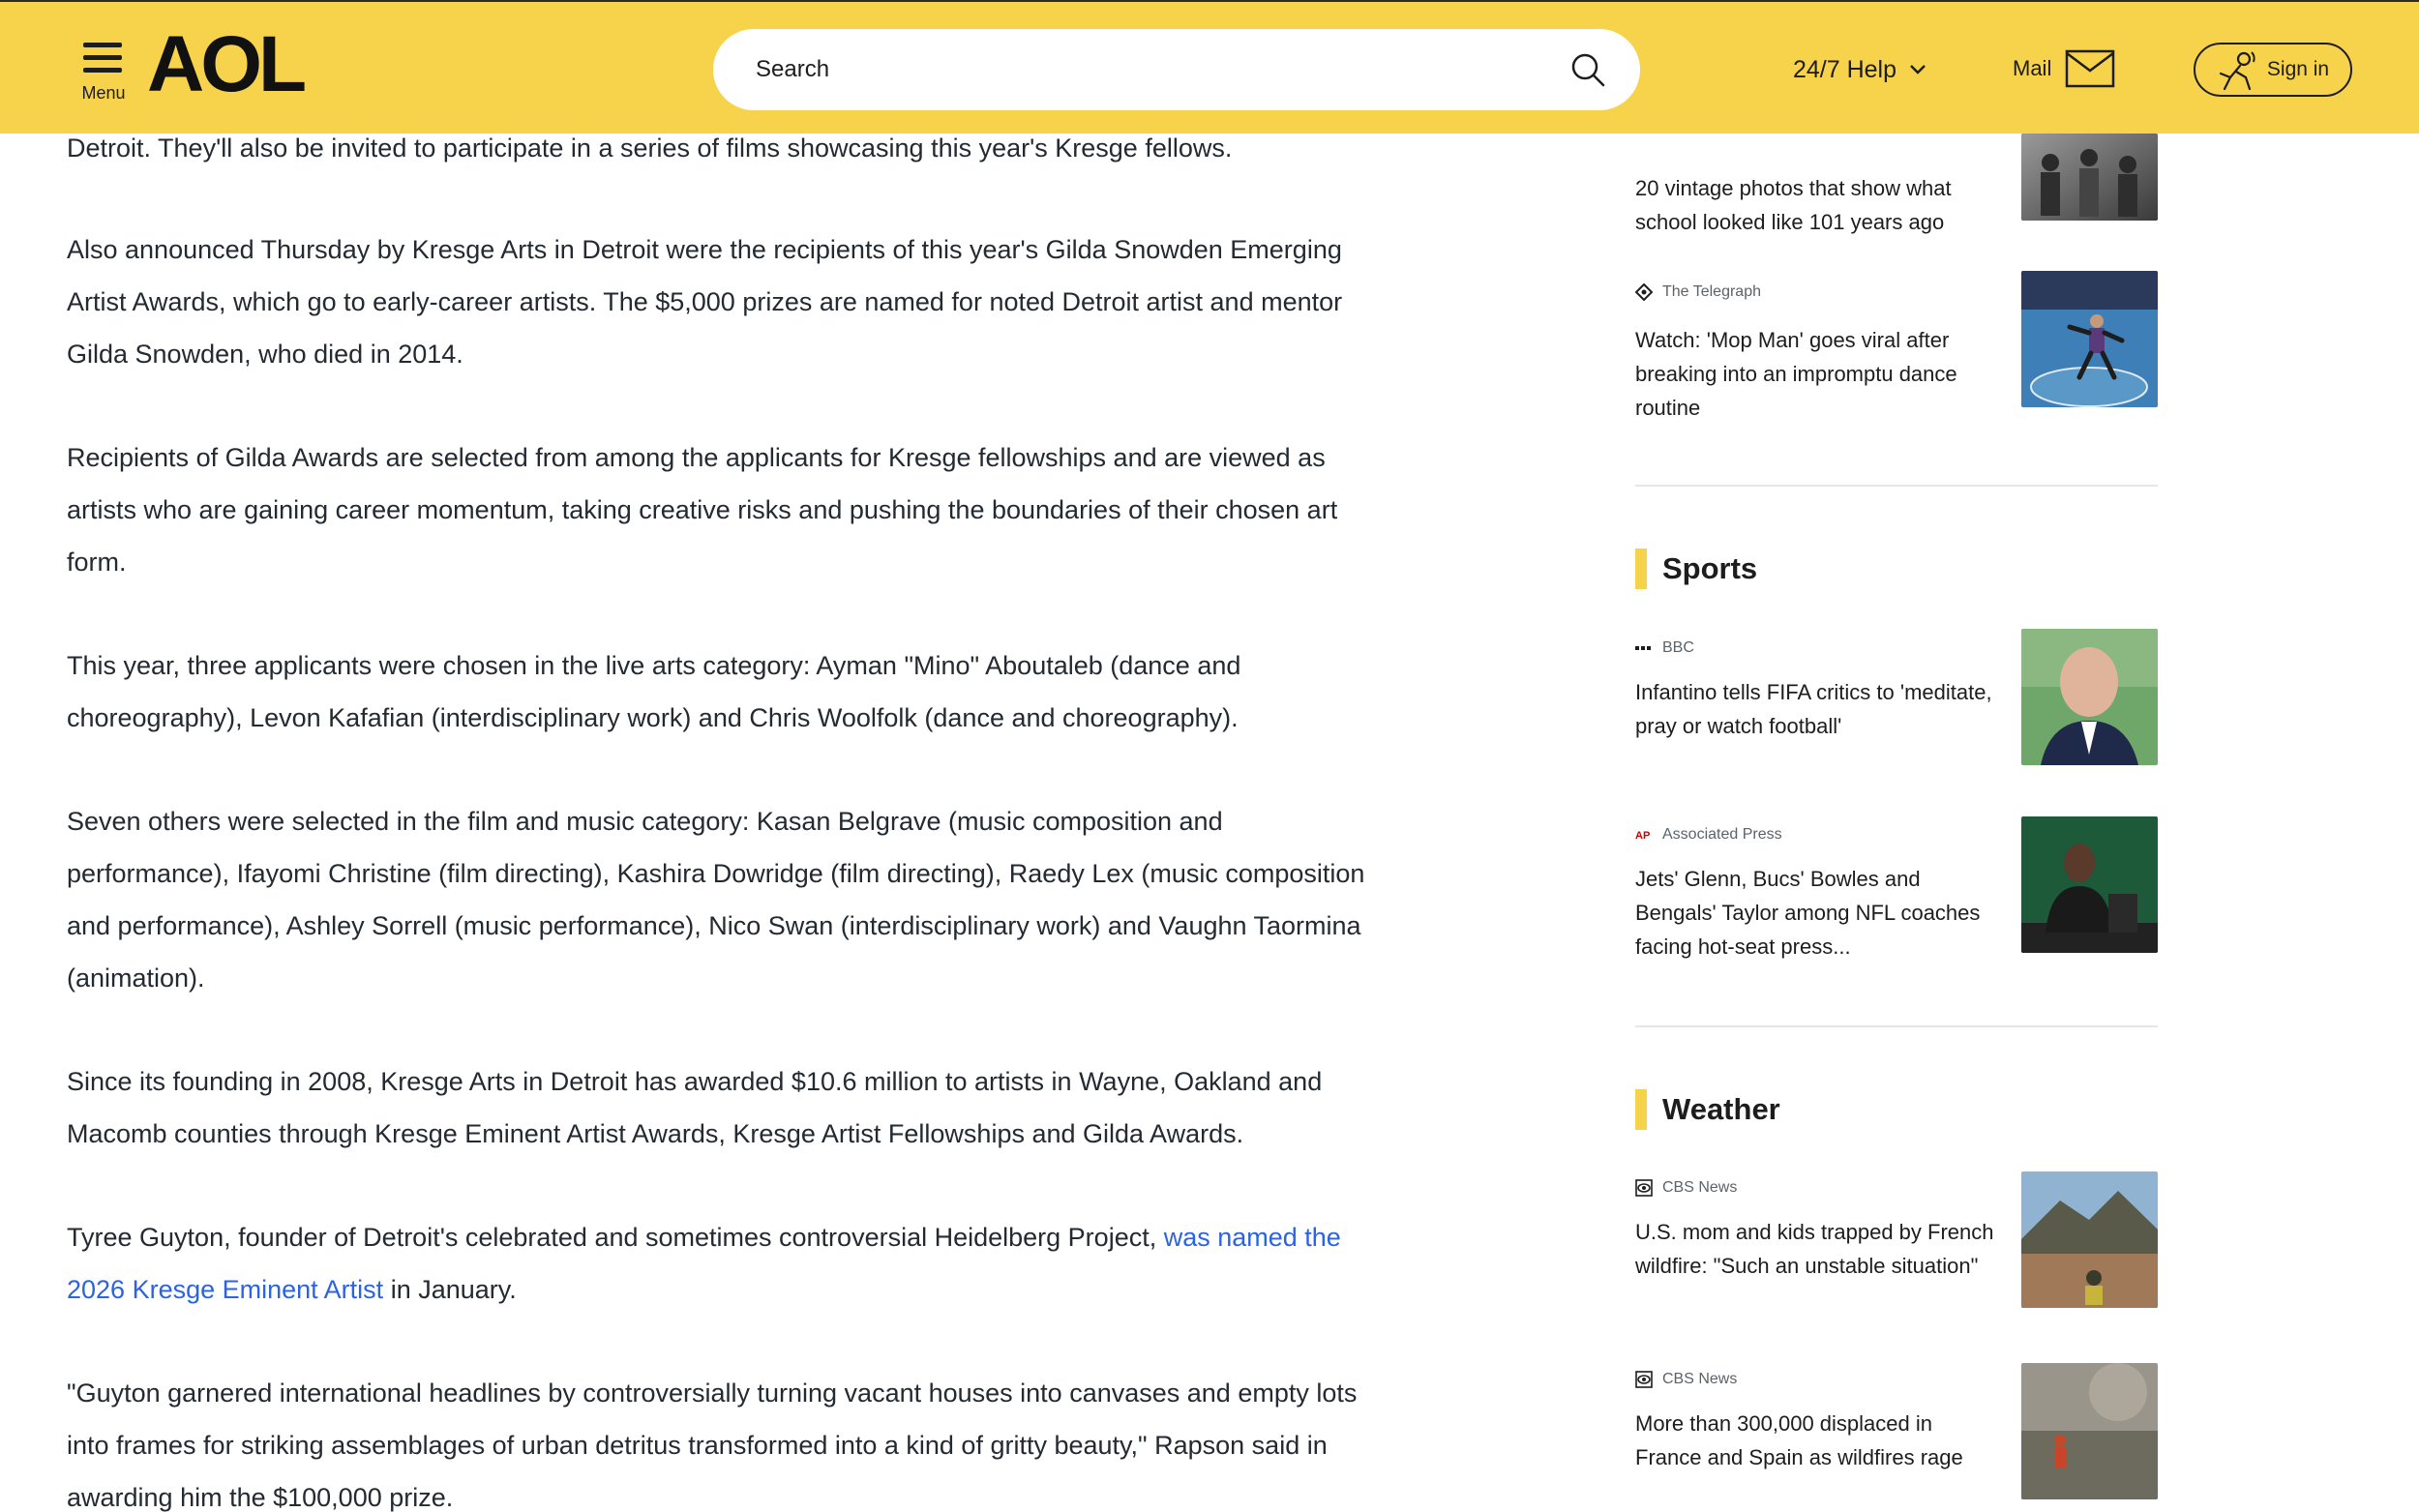 The image size is (2419, 1512). What do you see at coordinates (2089, 697) in the screenshot?
I see `infantino-photo` at bounding box center [2089, 697].